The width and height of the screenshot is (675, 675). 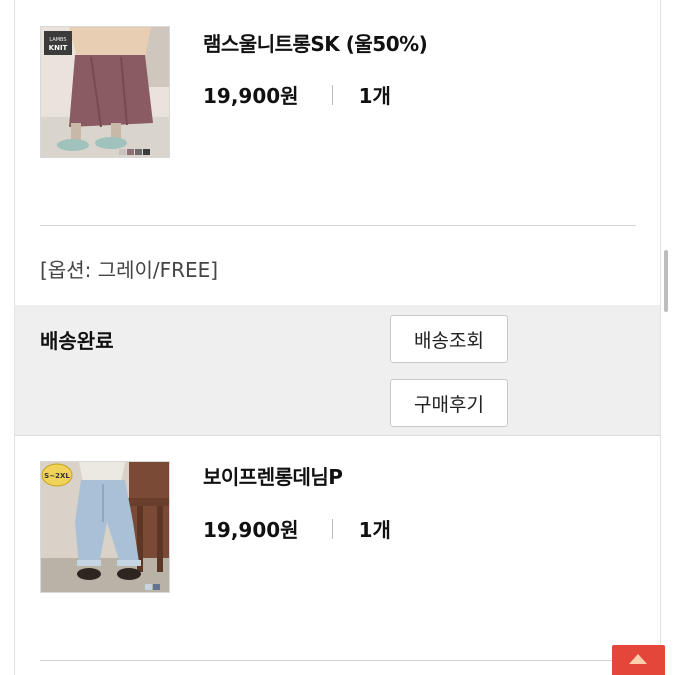 I want to click on product-thumbnail: LAMBS KNIT, so click(x=105, y=92).